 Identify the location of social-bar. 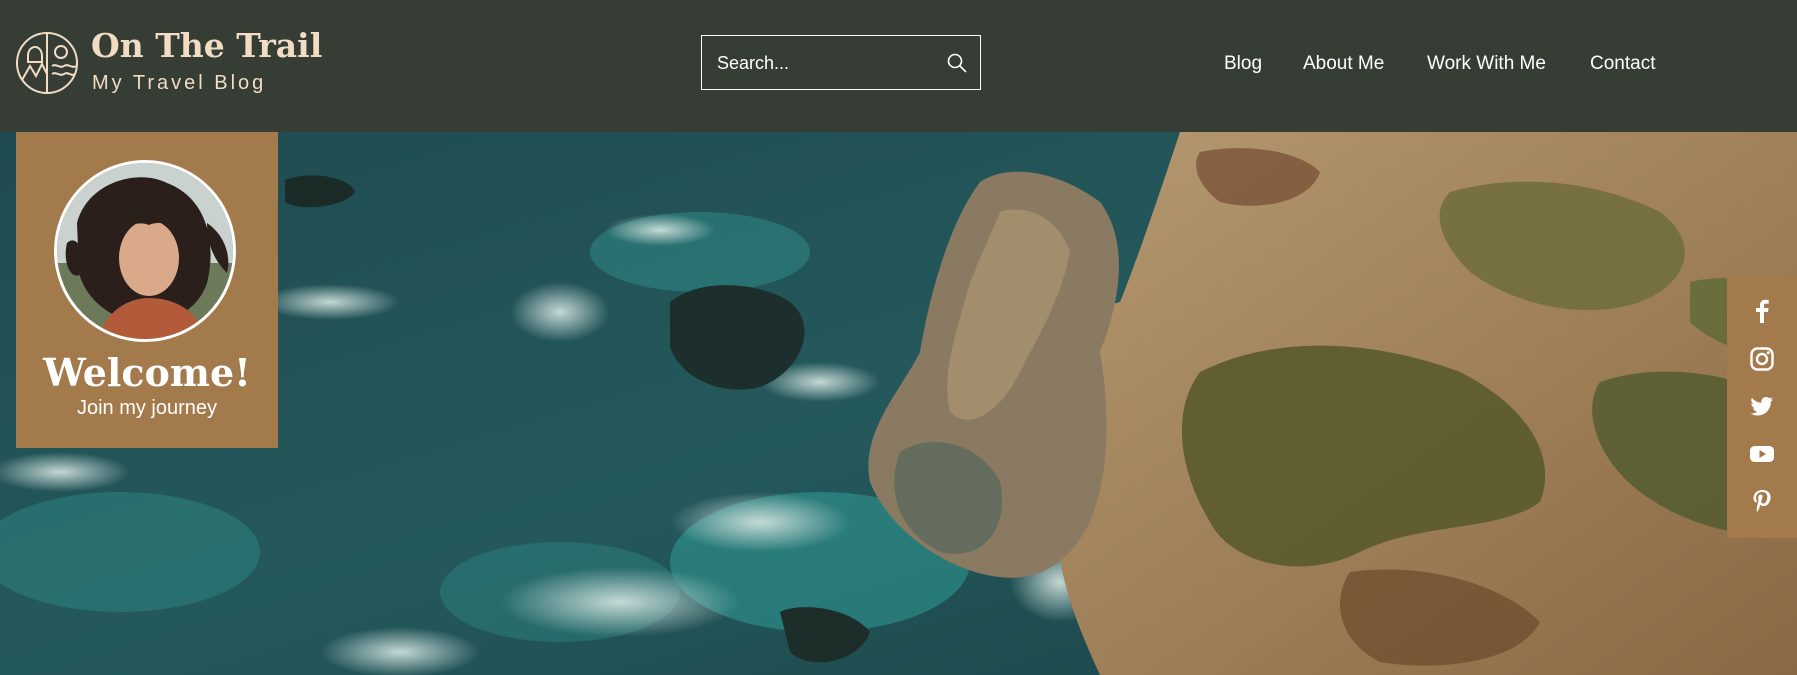
(1762, 407).